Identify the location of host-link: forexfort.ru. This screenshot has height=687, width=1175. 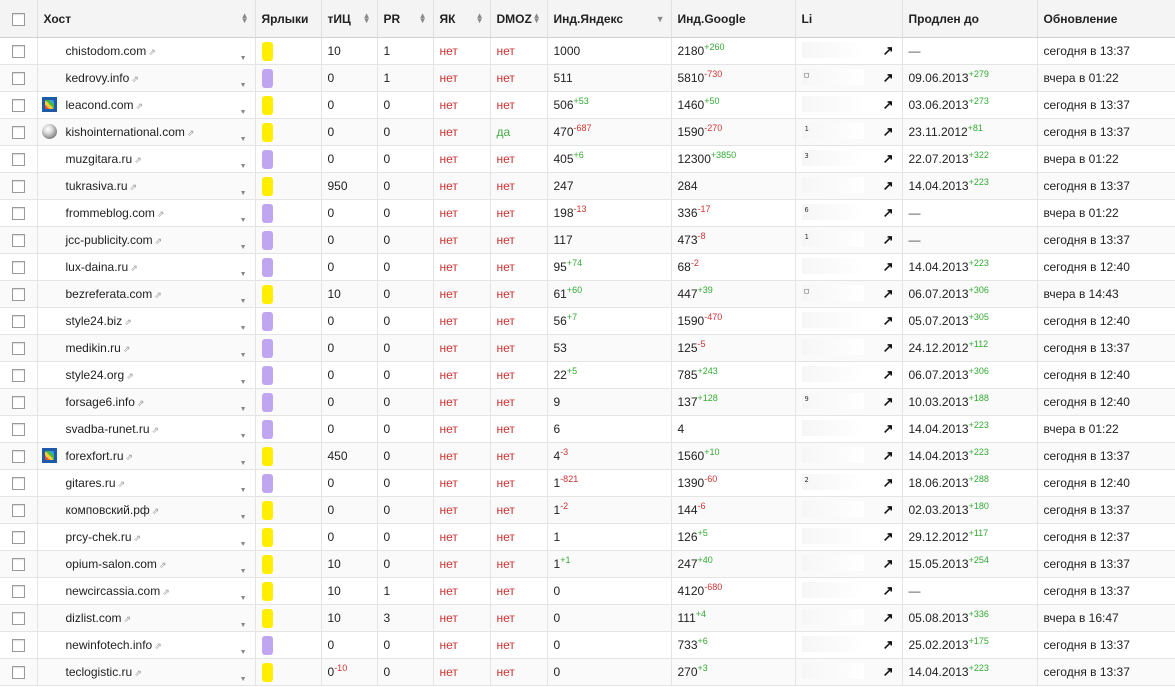
(93, 456).